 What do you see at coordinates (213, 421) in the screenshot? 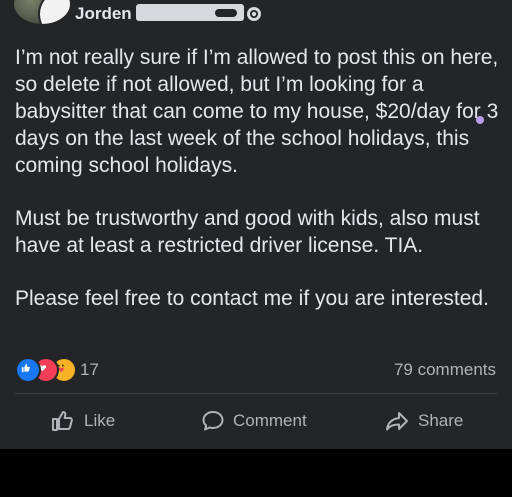
I see `comment-icon` at bounding box center [213, 421].